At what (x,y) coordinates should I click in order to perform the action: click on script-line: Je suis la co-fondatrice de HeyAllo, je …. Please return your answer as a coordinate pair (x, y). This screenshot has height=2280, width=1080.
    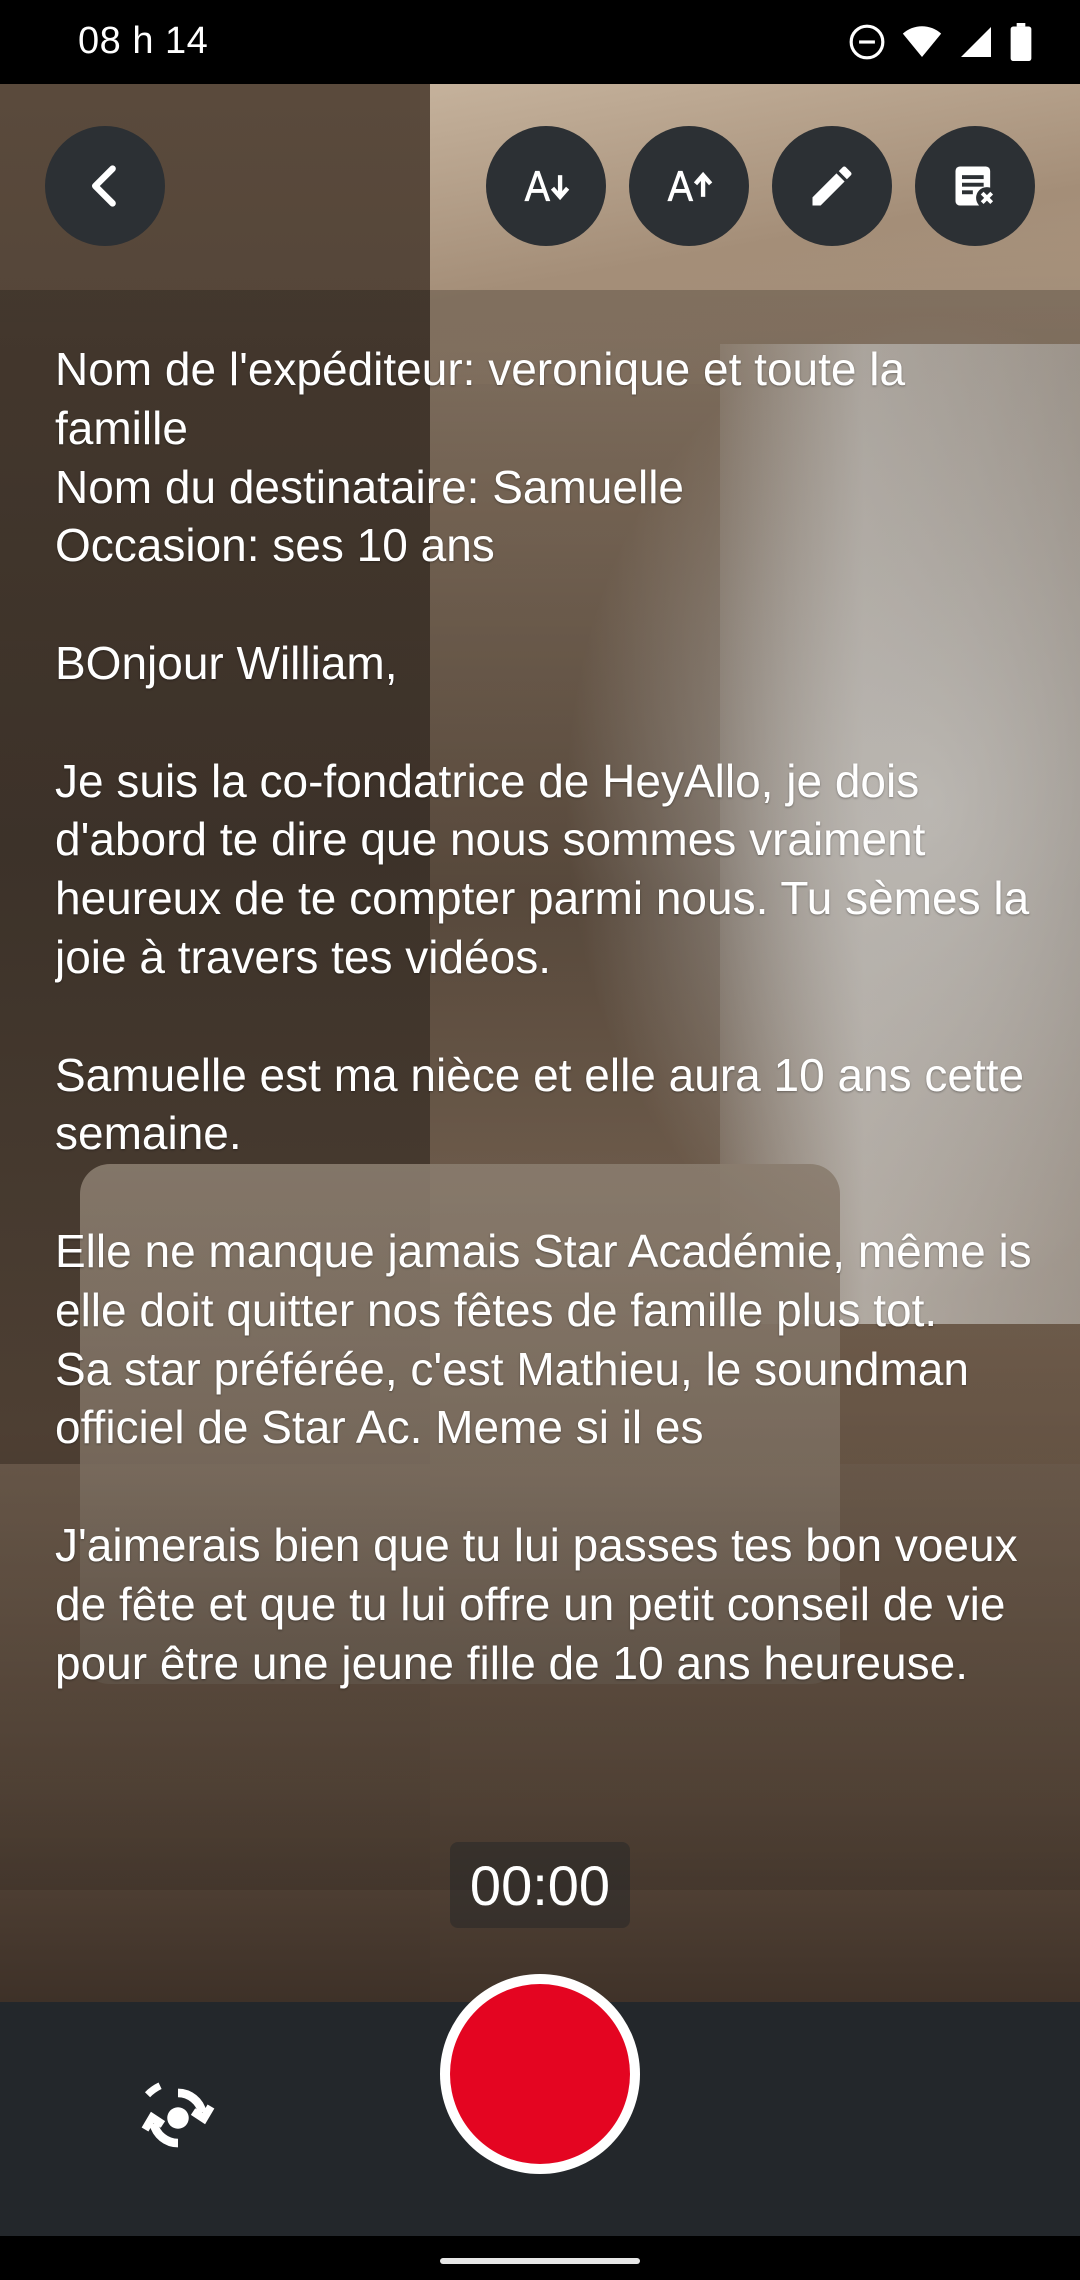
    Looking at the image, I should click on (542, 868).